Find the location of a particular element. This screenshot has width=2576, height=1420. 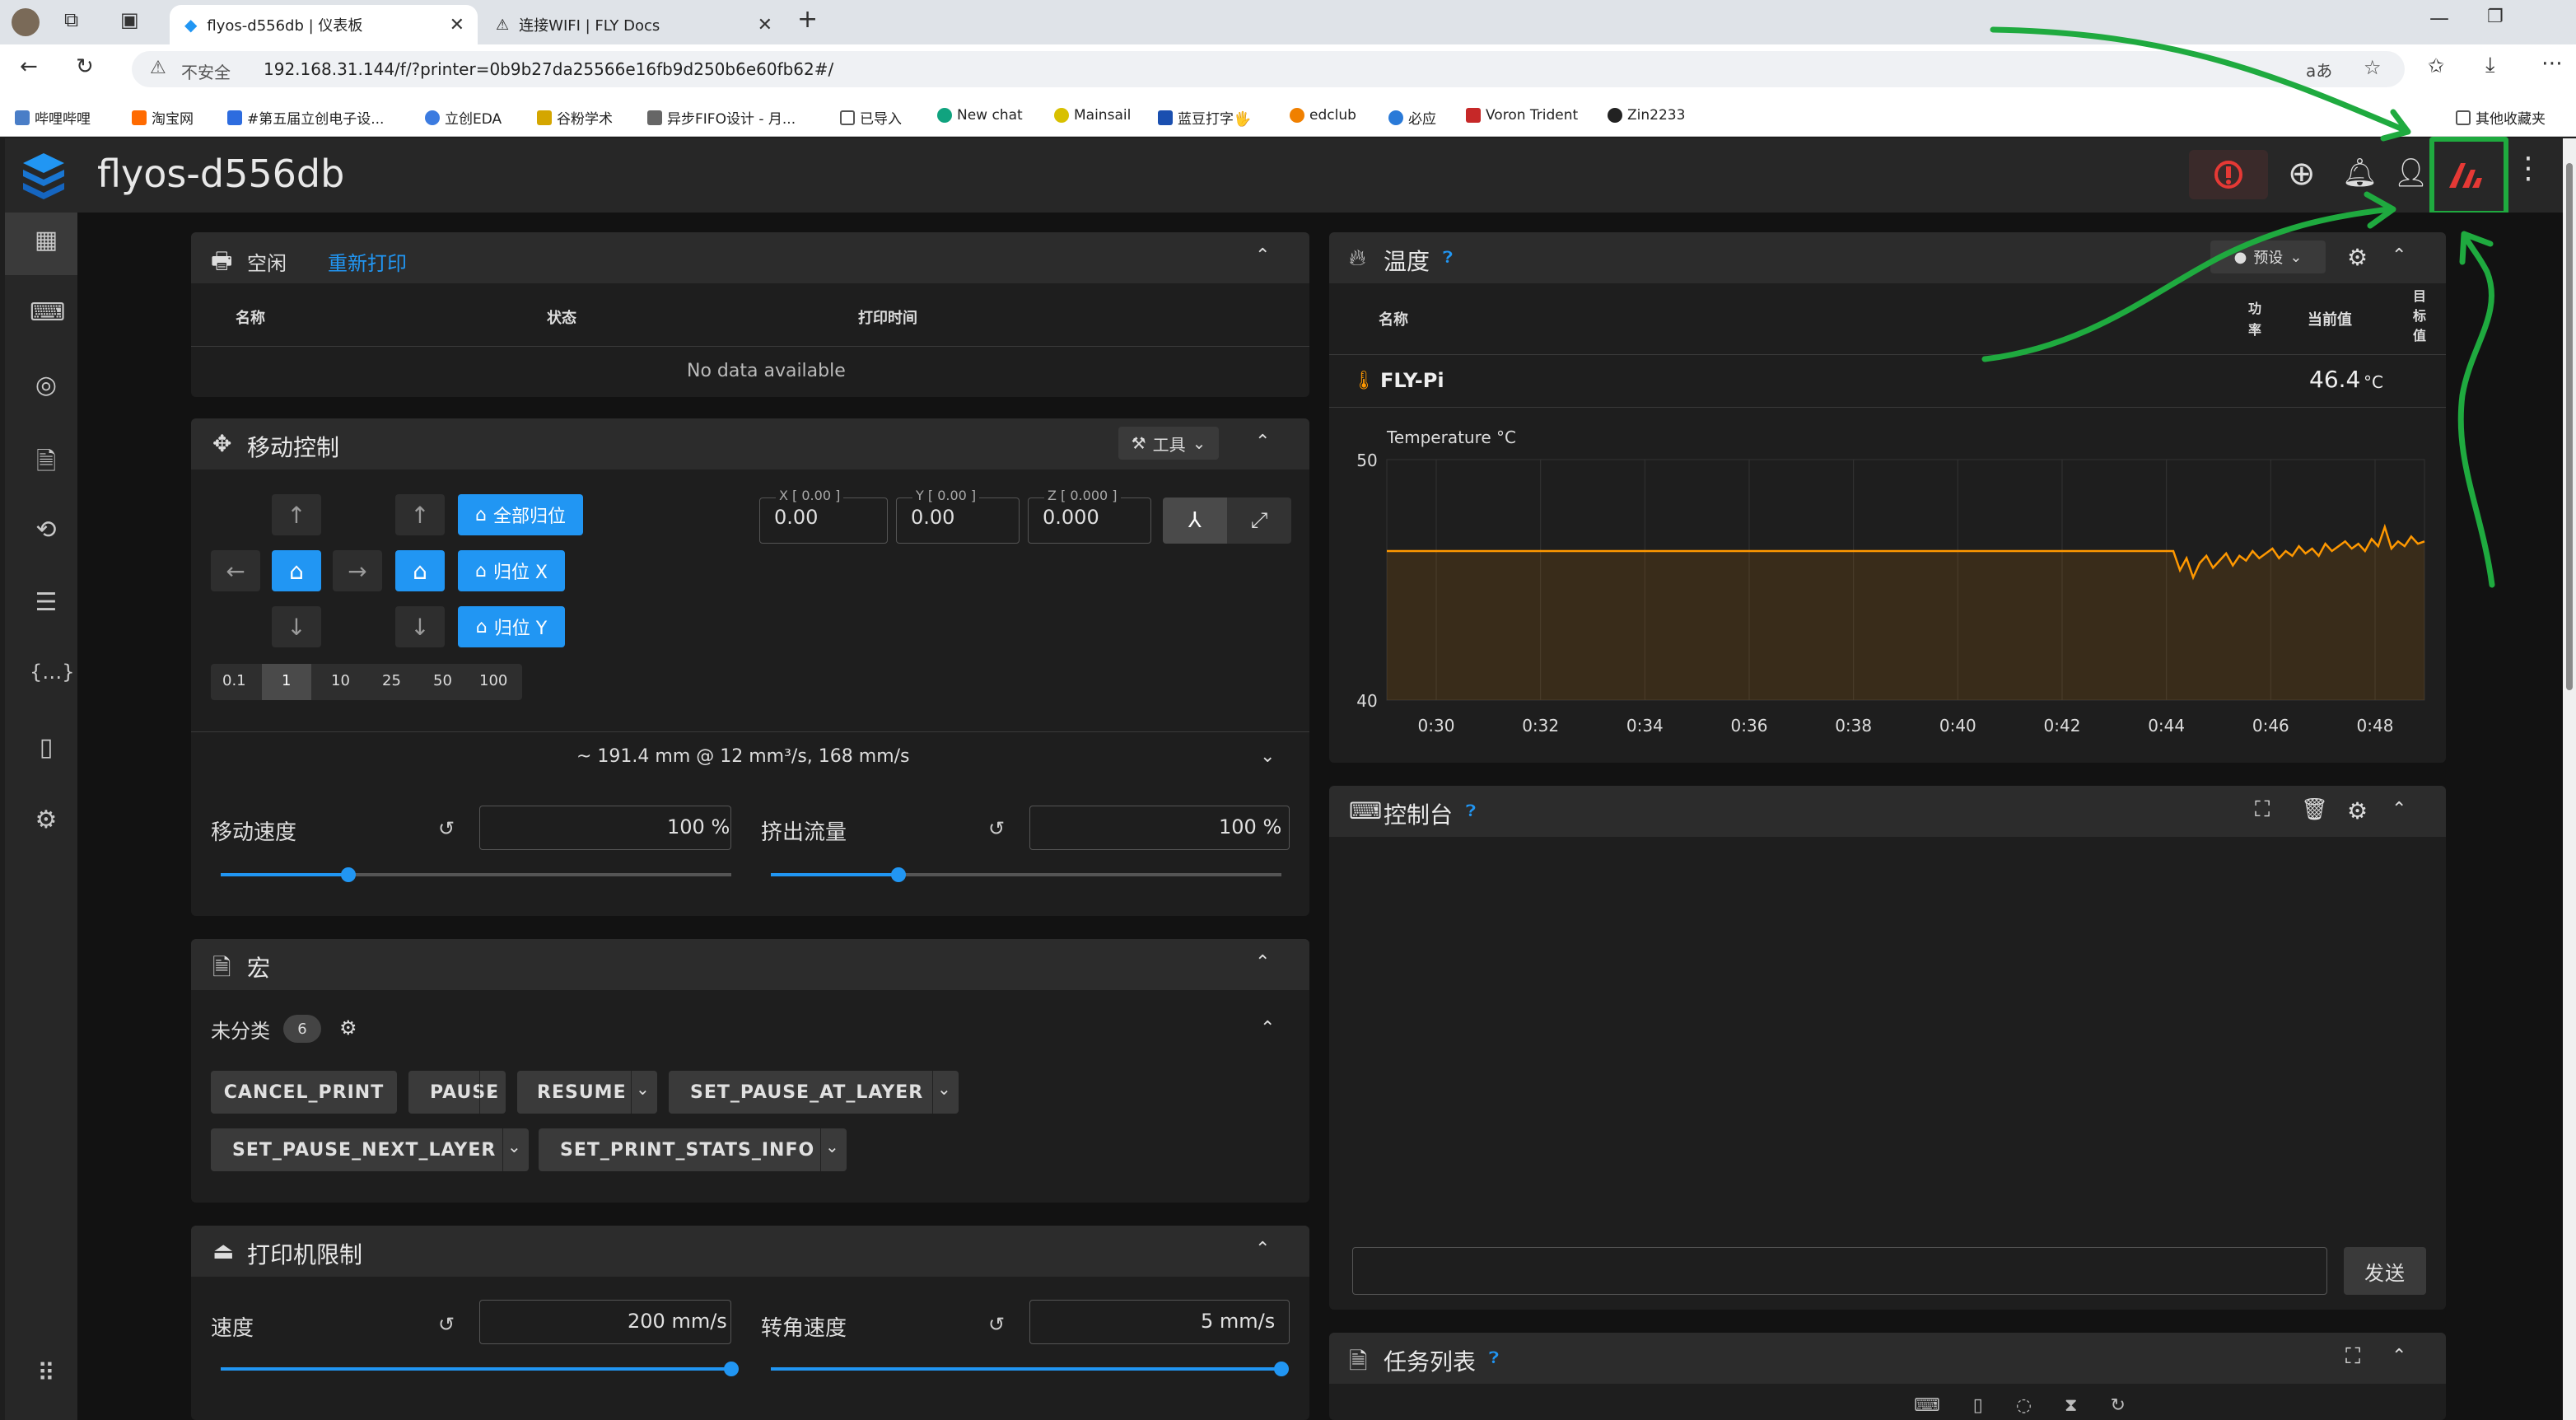

column-header-power: 功率 is located at coordinates (2255, 319).